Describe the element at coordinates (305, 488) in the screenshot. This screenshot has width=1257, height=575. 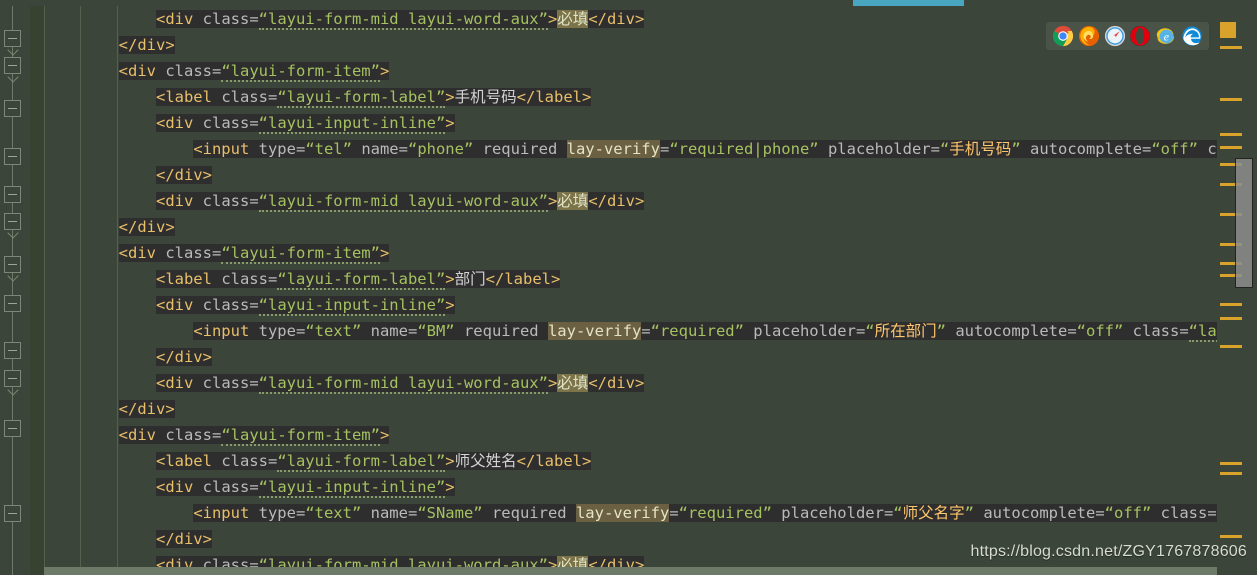
I see `code-line-content: <div class=“layui-input-inline”>` at that location.